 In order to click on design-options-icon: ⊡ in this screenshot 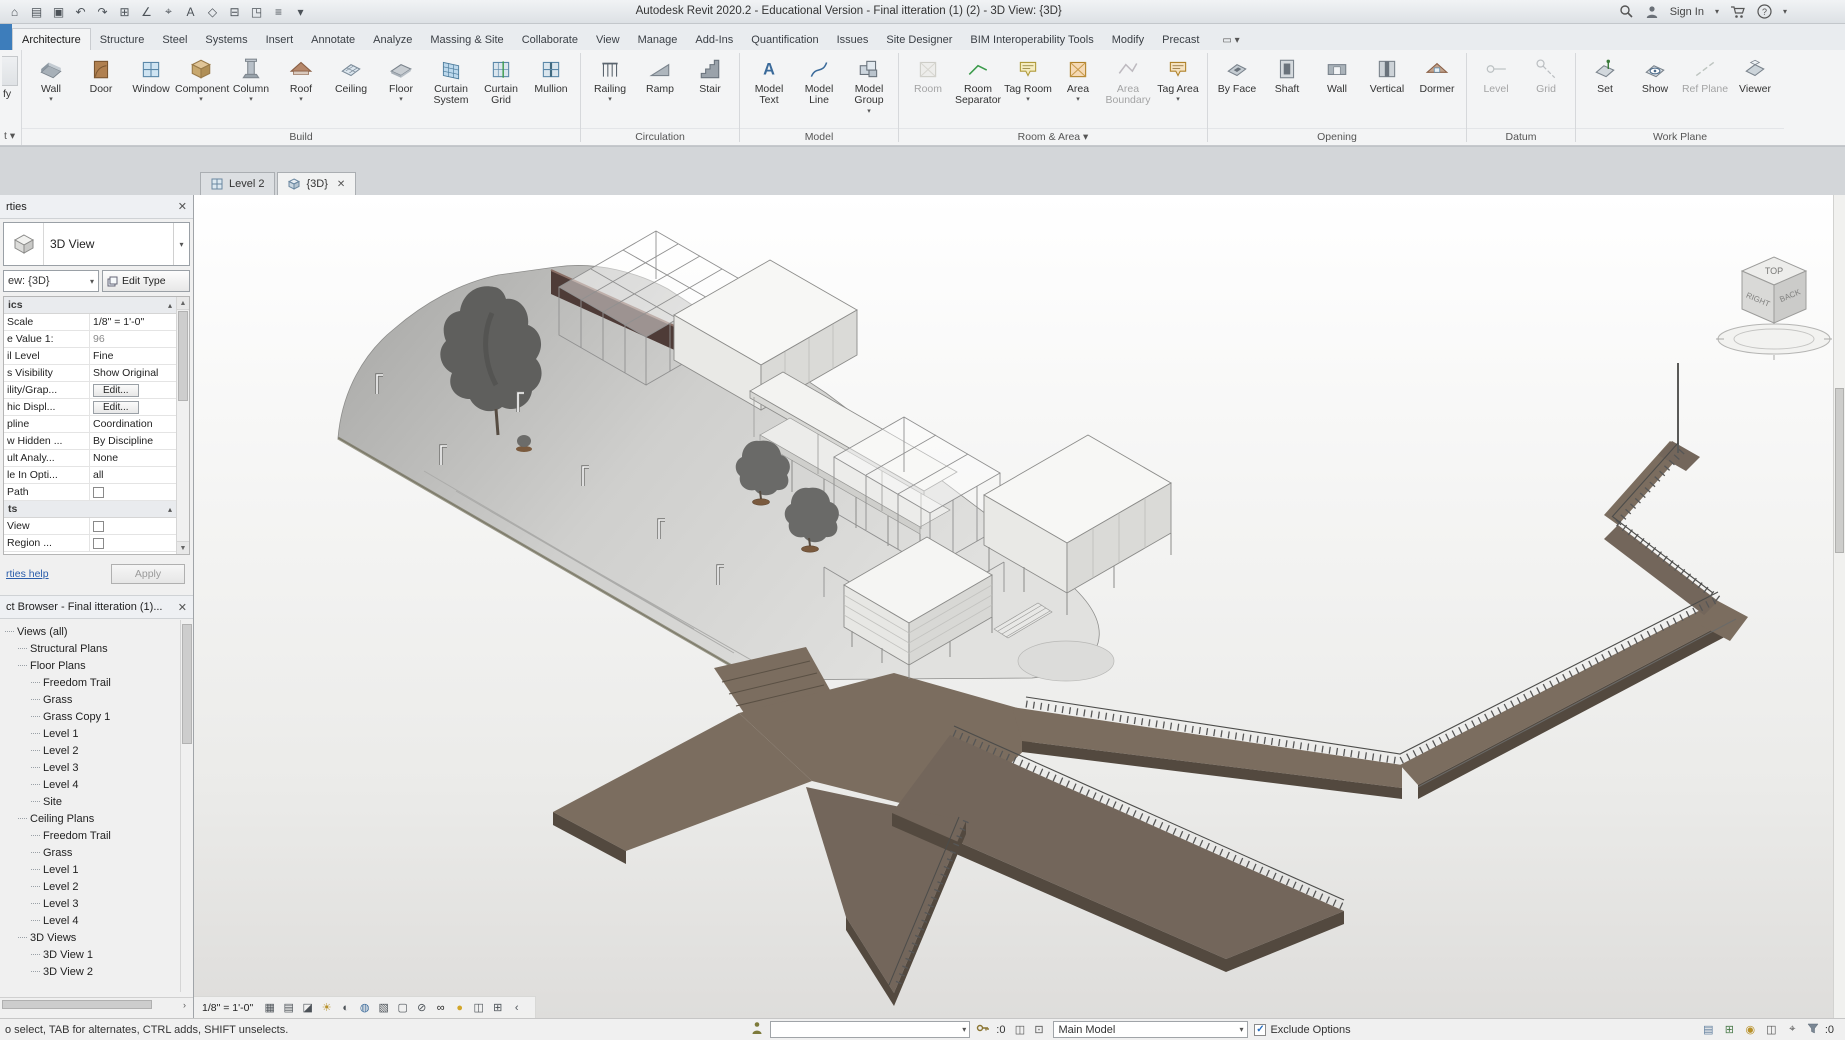, I will do `click(1038, 1030)`.